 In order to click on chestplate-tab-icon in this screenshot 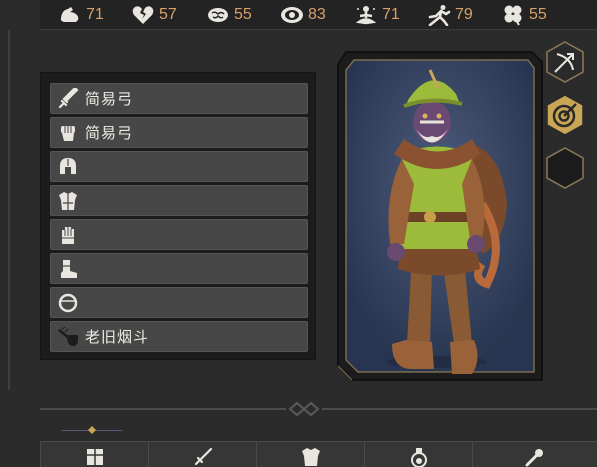, I will do `click(310, 457)`.